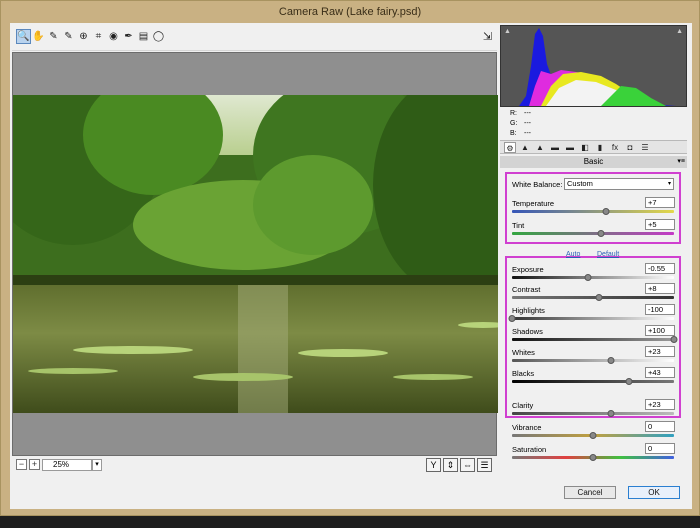 This screenshot has height=528, width=700. What do you see at coordinates (53, 36) in the screenshot?
I see `white-balance-tool-icon: ✎` at bounding box center [53, 36].